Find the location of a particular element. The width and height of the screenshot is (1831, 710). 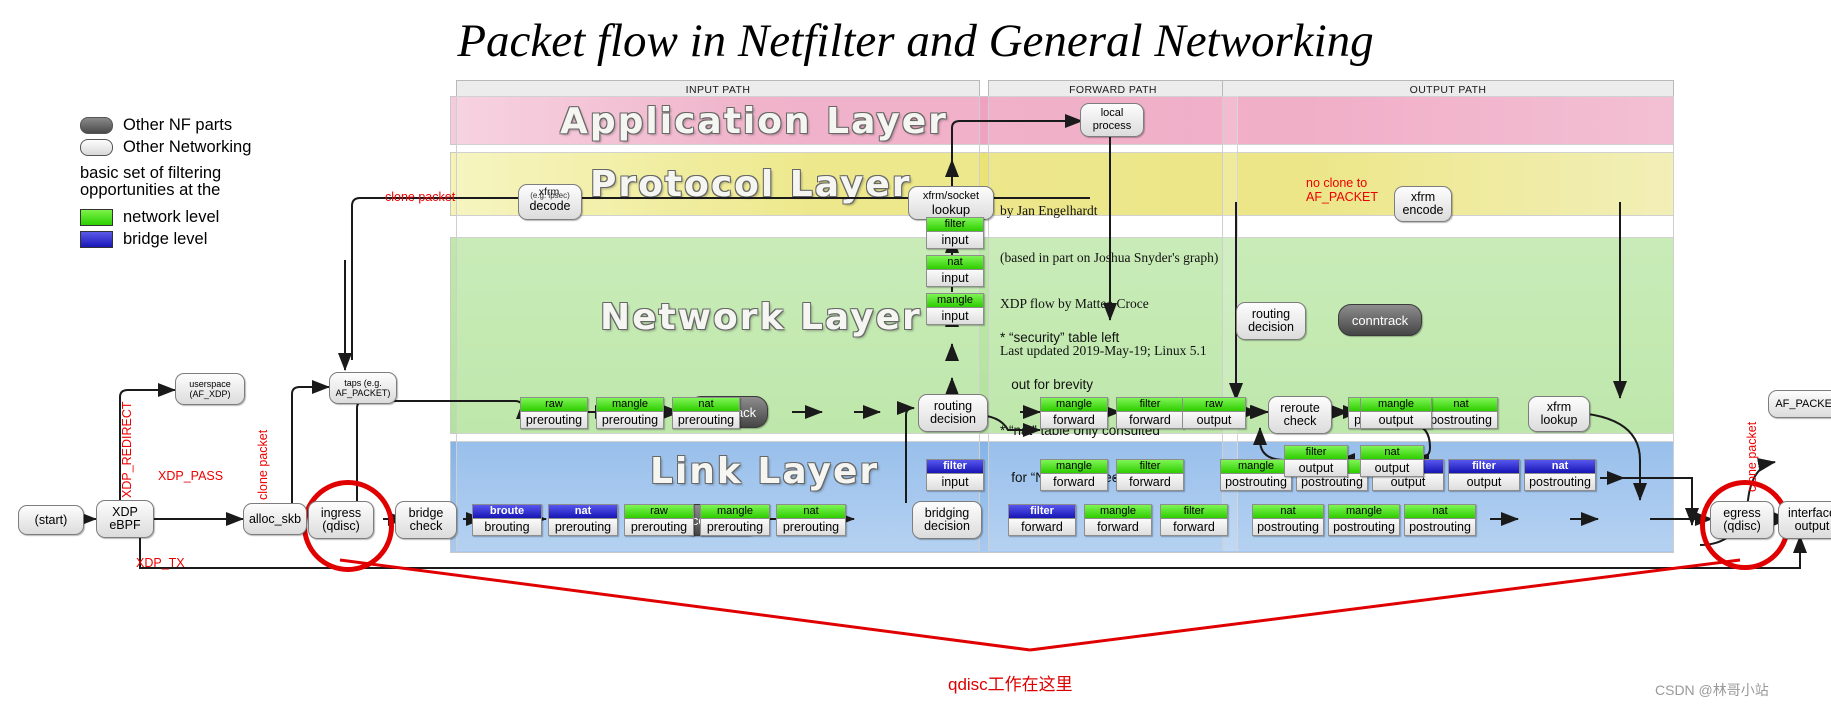

chain-node-nat-output: natoutput is located at coordinates (1392, 461).